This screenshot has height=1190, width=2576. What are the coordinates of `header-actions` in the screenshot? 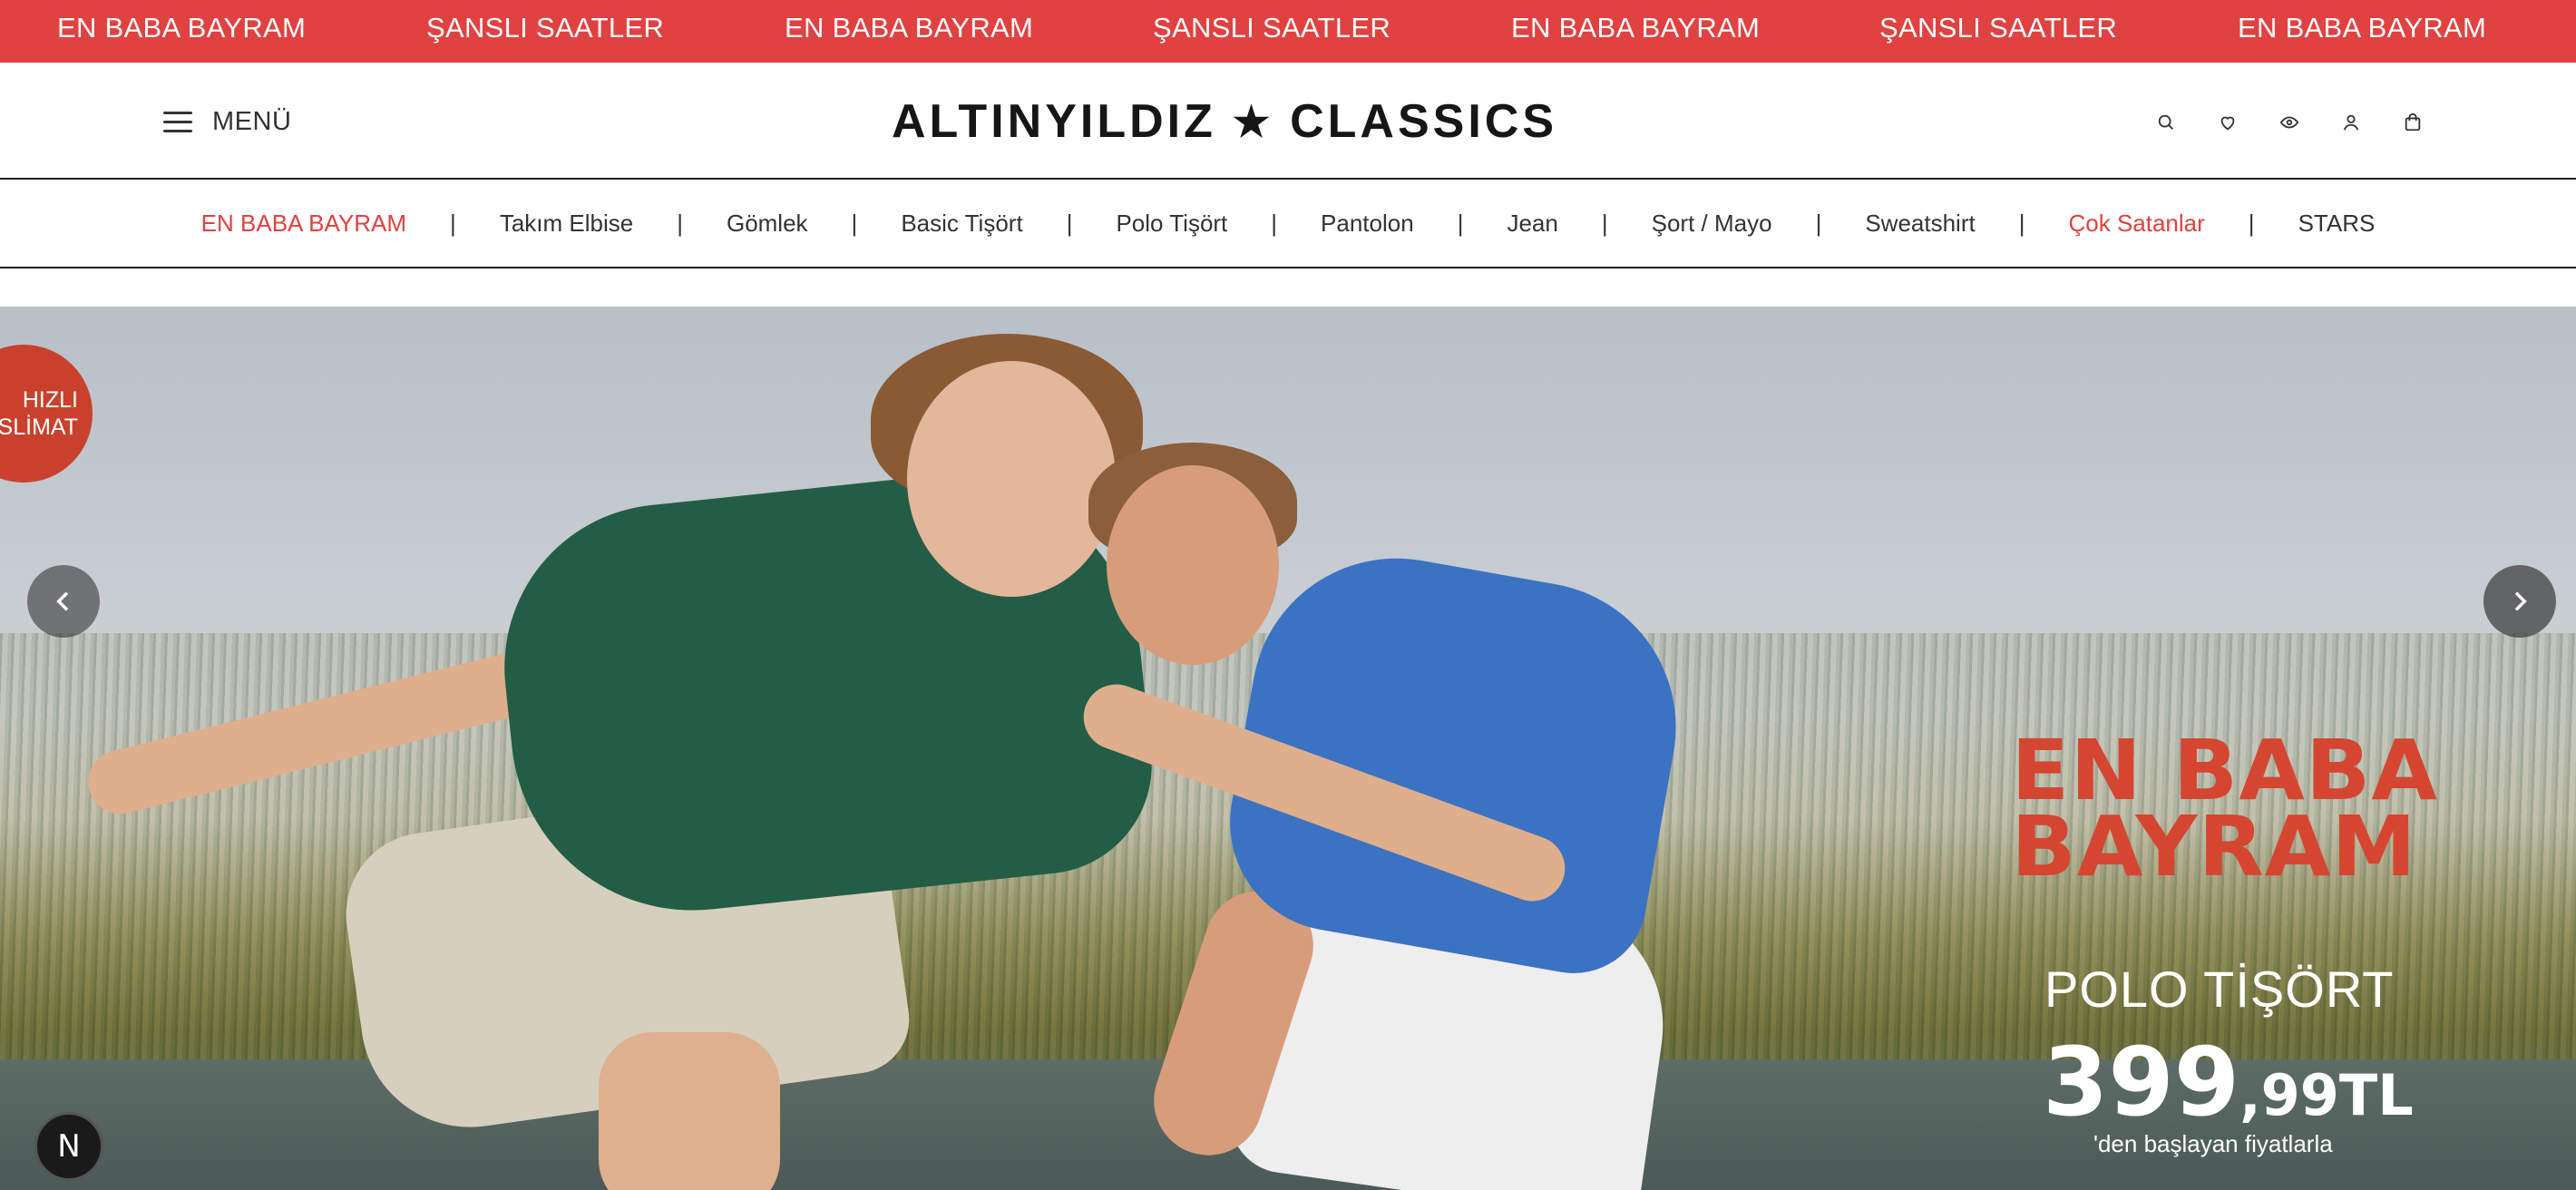 It's located at (2304, 122).